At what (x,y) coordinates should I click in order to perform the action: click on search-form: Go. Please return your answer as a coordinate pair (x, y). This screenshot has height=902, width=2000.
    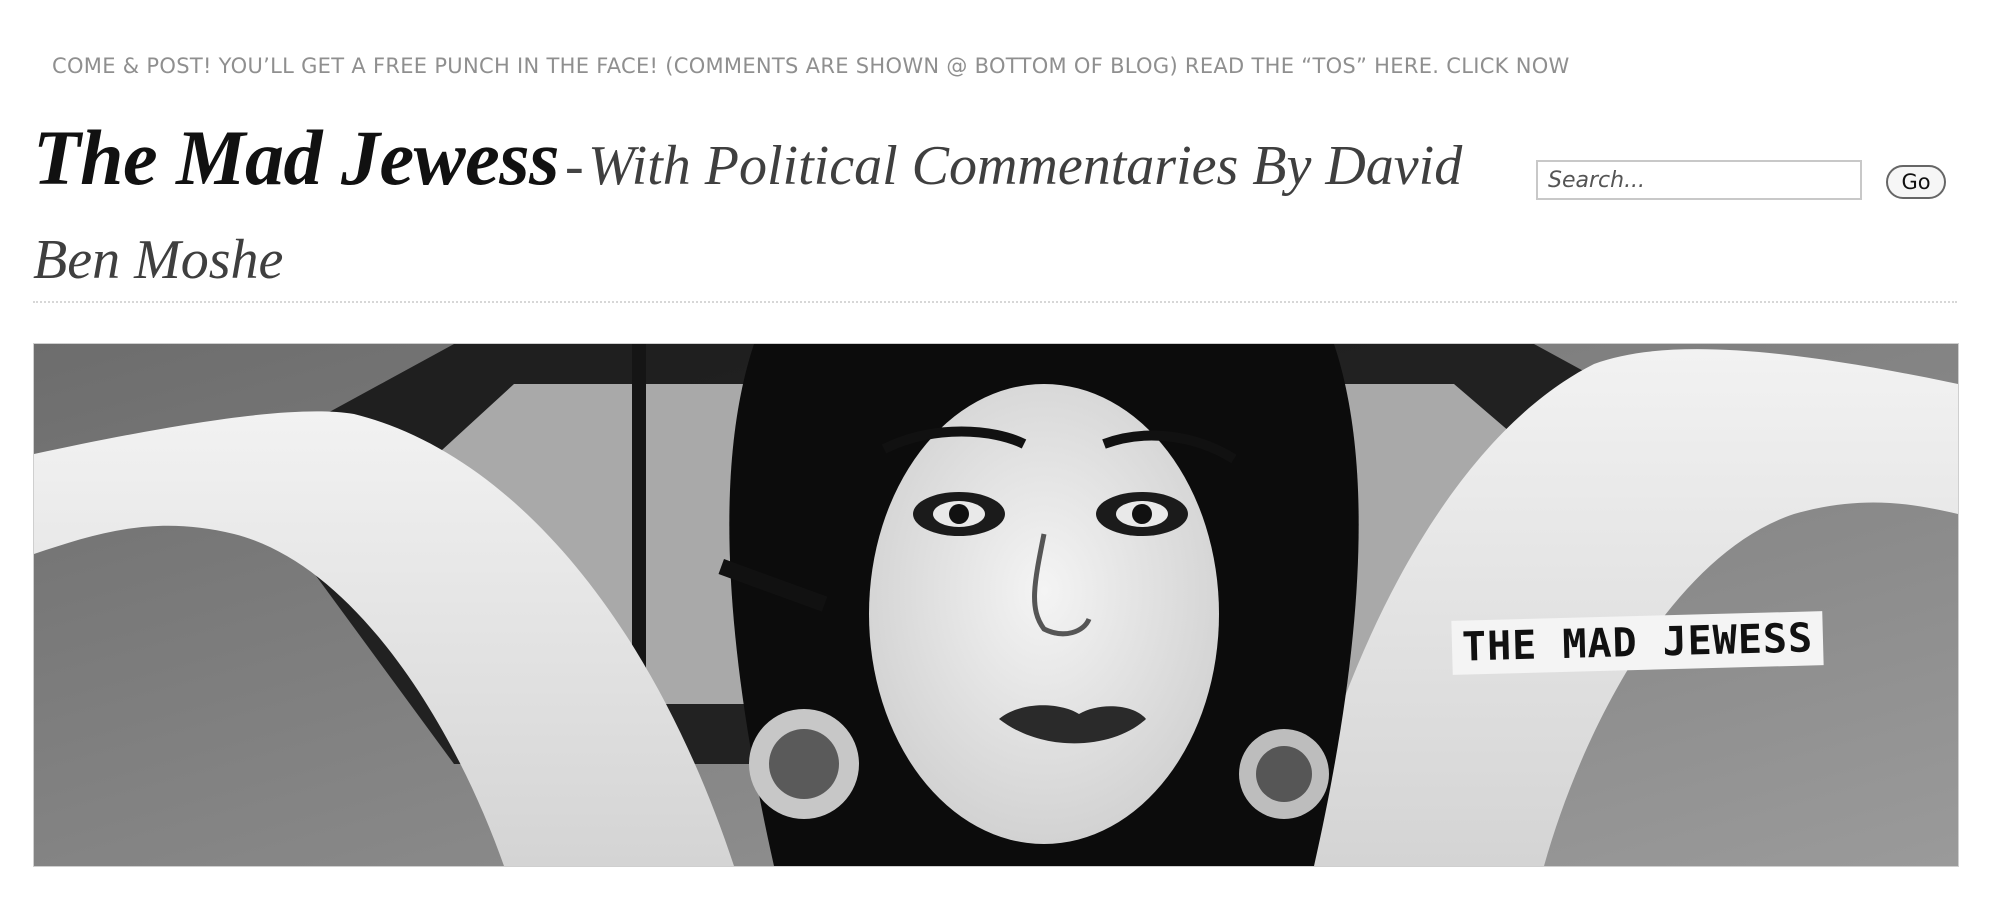
    Looking at the image, I should click on (1741, 180).